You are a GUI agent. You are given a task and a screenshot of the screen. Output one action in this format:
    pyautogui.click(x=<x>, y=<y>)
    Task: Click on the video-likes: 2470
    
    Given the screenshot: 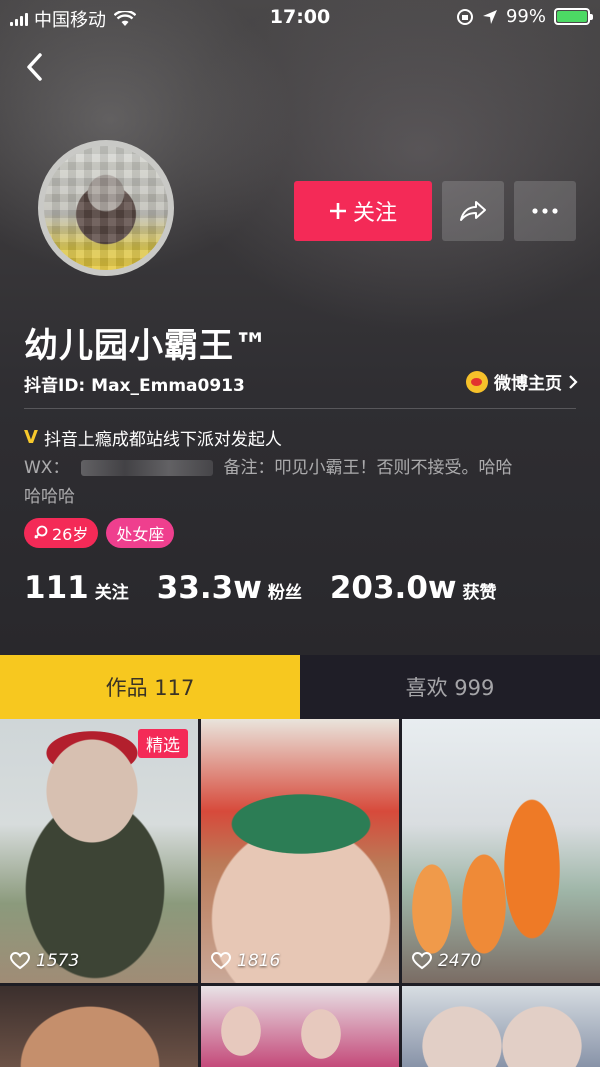 What is the action you would take?
    pyautogui.click(x=446, y=961)
    